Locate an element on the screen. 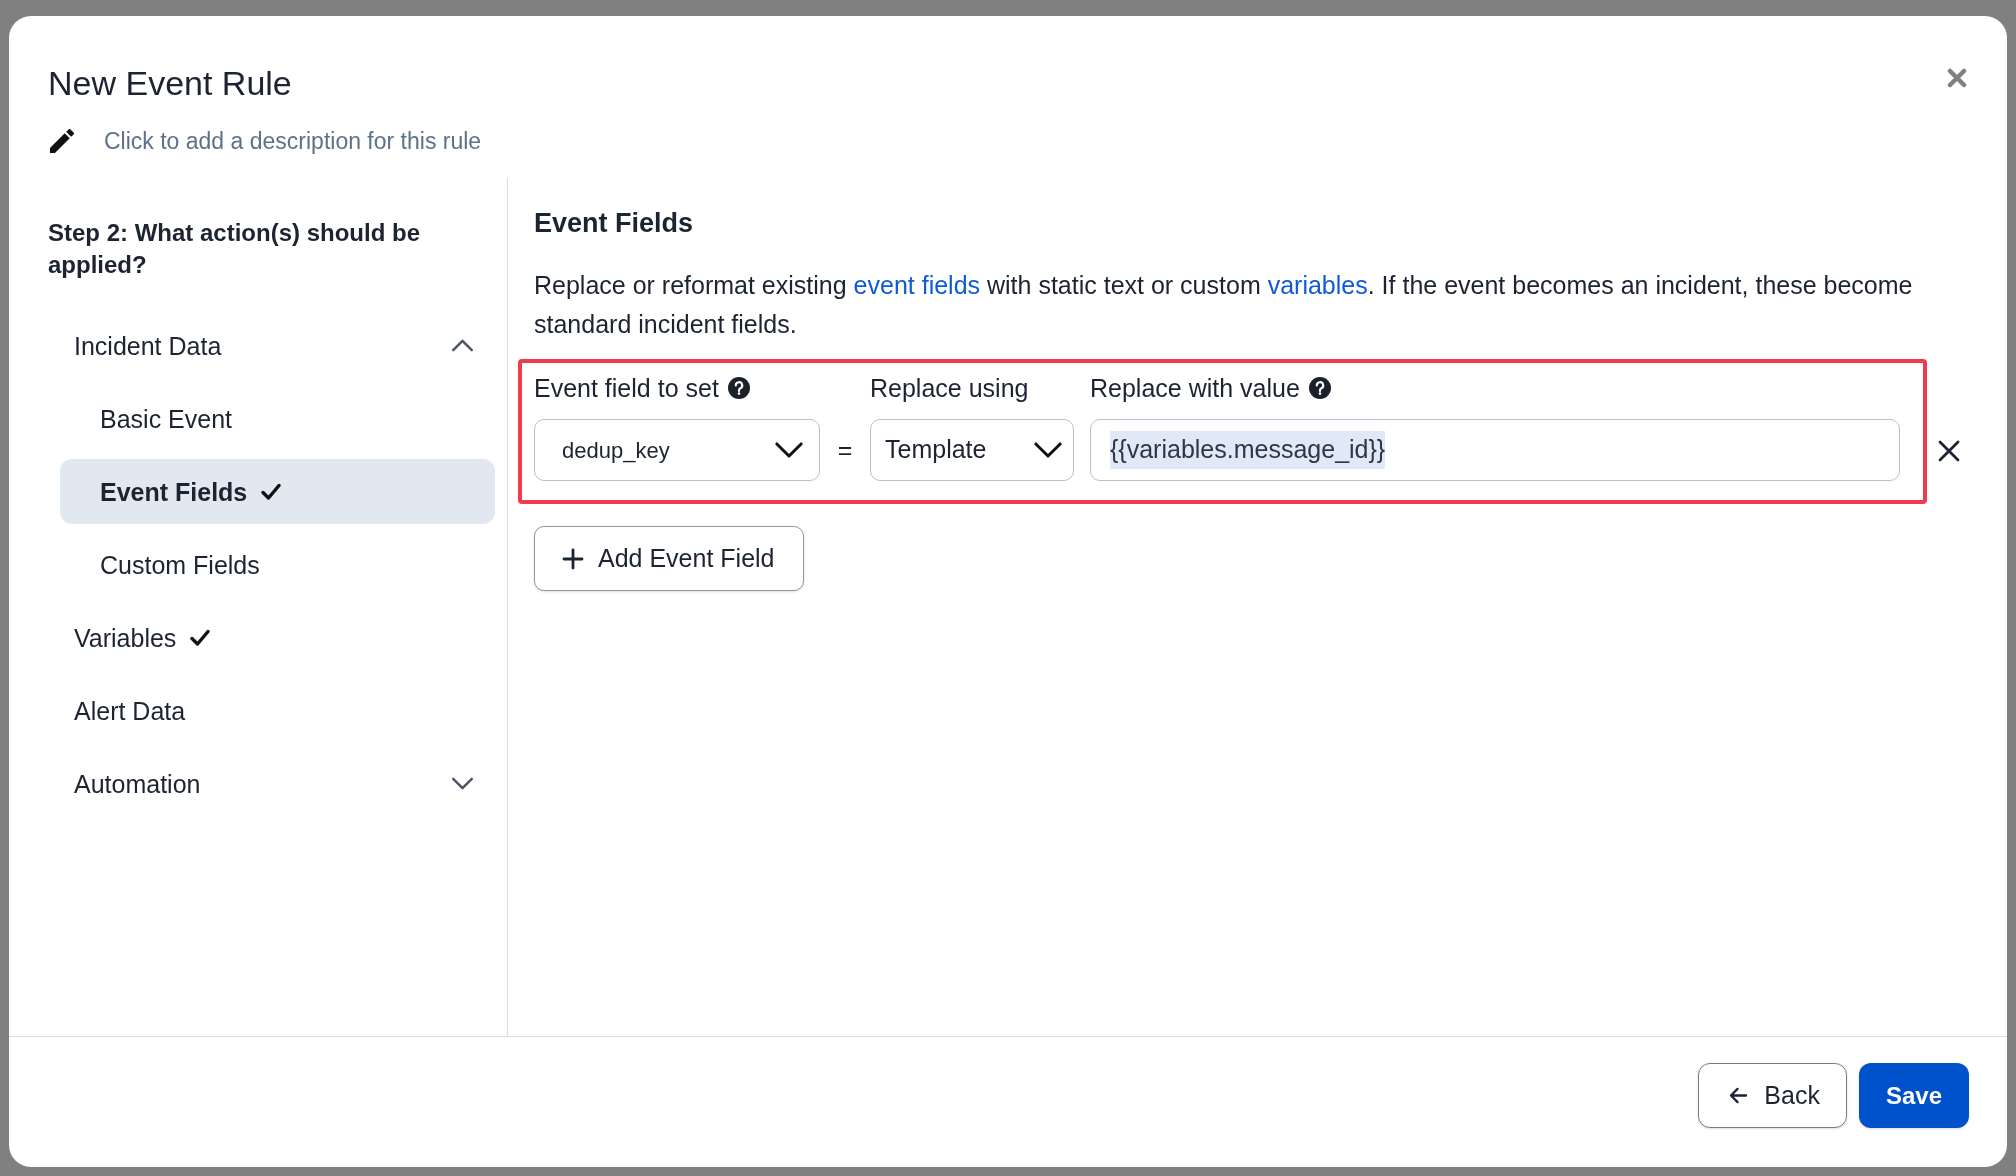 Image resolution: width=2016 pixels, height=1176 pixels. equals-sign: = is located at coordinates (845, 450).